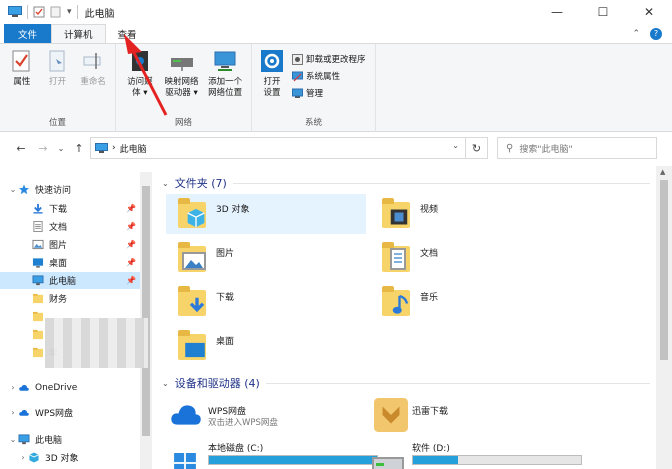  What do you see at coordinates (70, 244) in the screenshot?
I see `nav-item-pictures: 图片 📌` at bounding box center [70, 244].